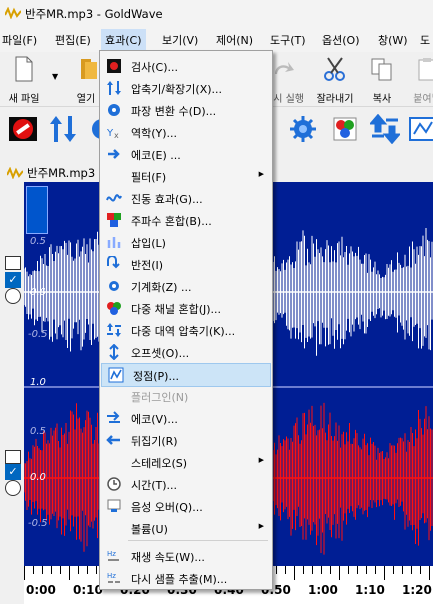 The width and height of the screenshot is (433, 604). I want to click on axis-label-top-0.5: 0.5, so click(38, 241).